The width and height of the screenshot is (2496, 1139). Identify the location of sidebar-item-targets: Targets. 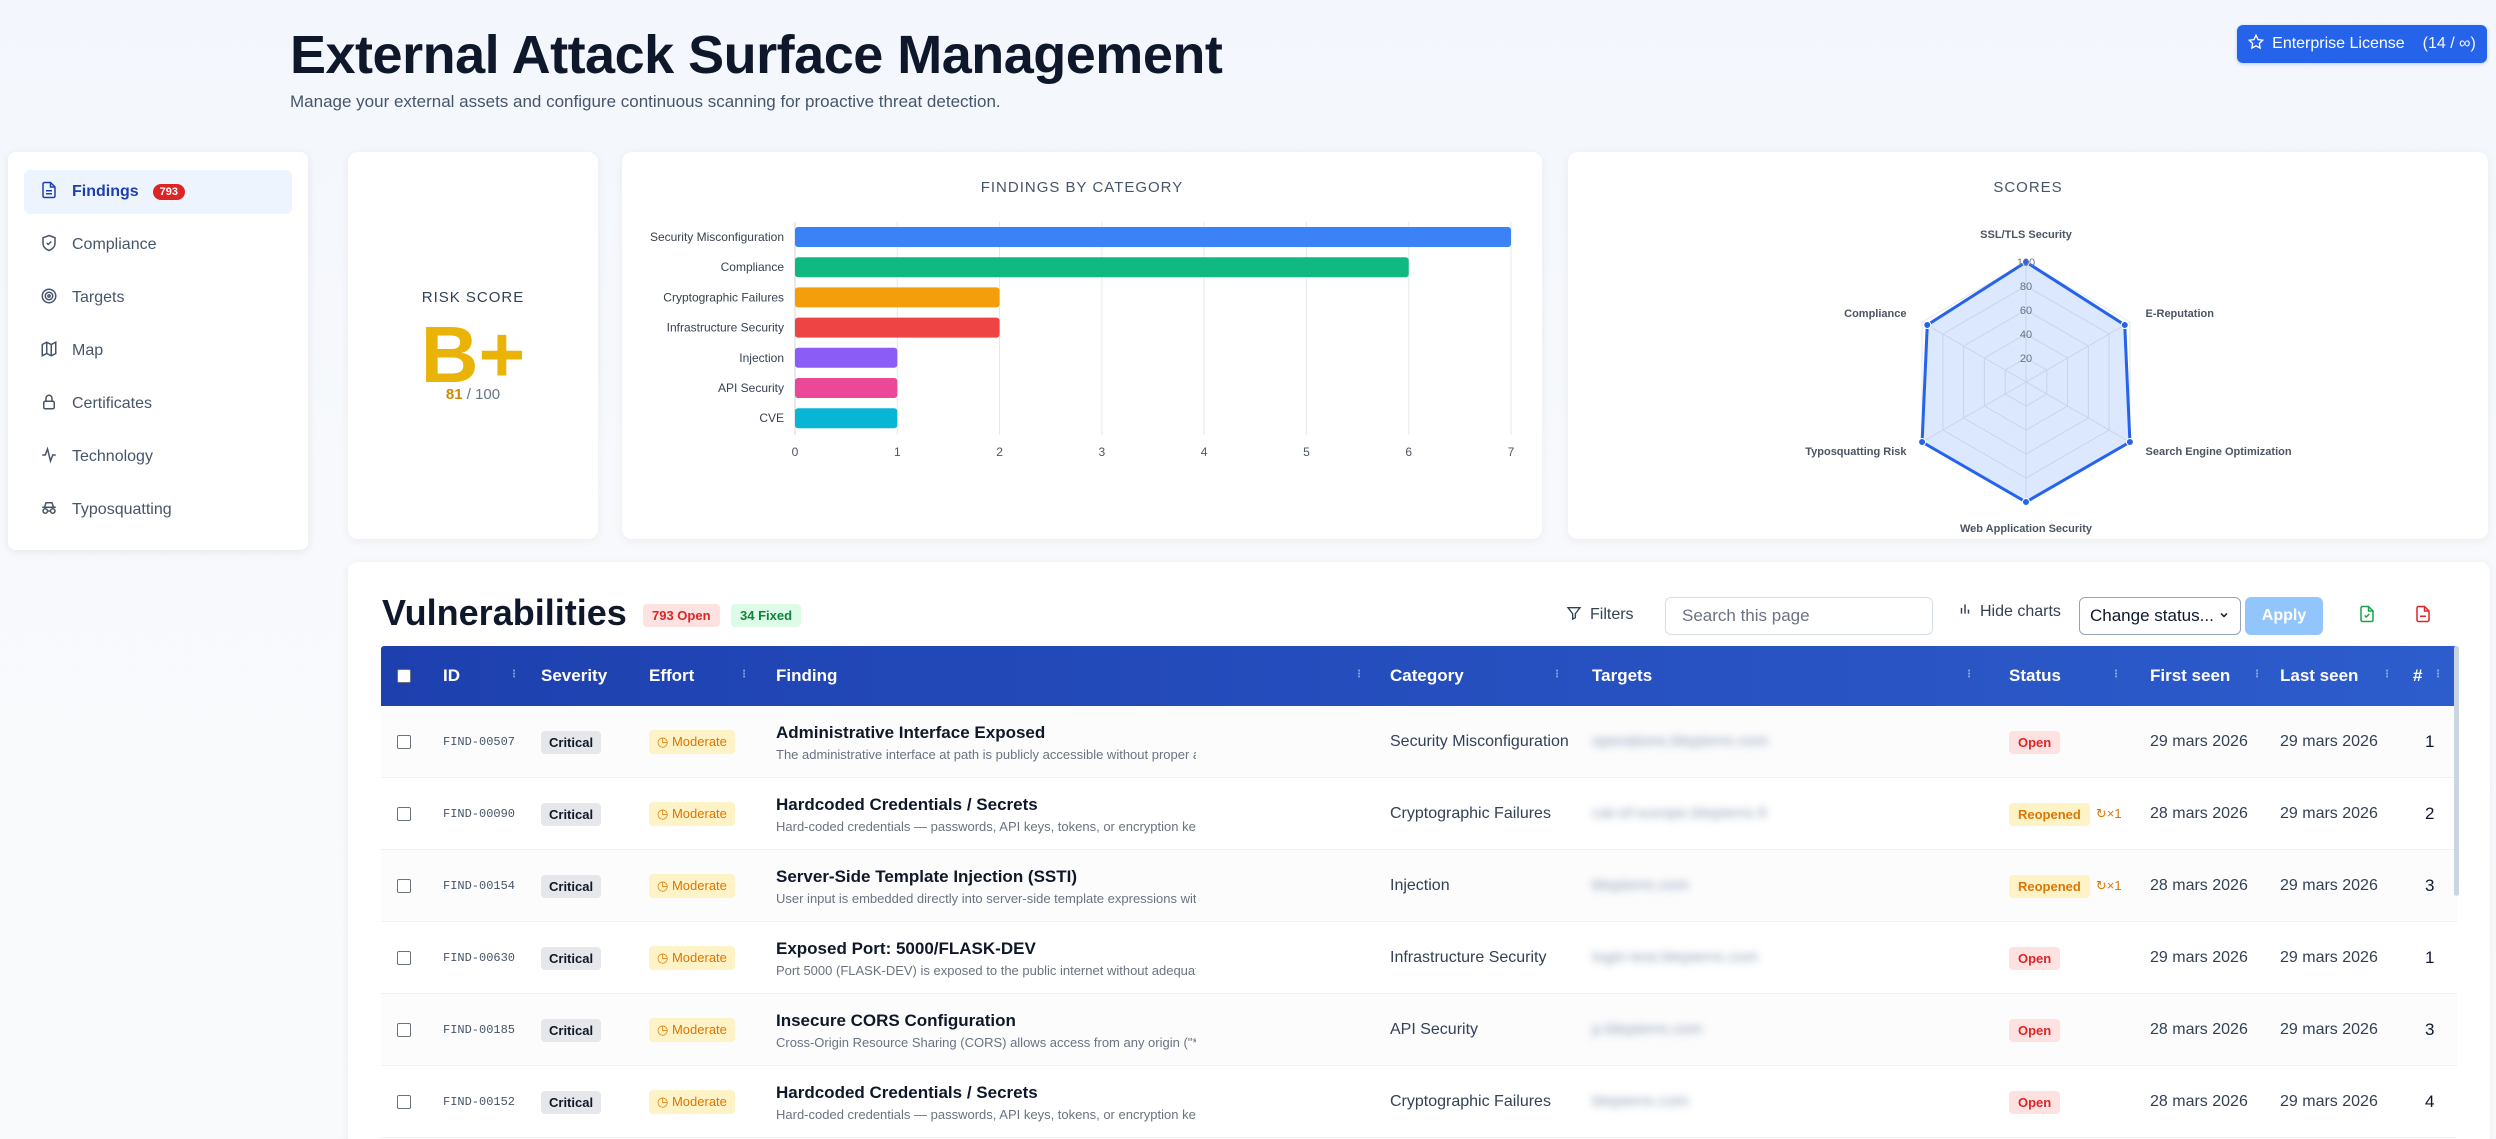
(158, 298).